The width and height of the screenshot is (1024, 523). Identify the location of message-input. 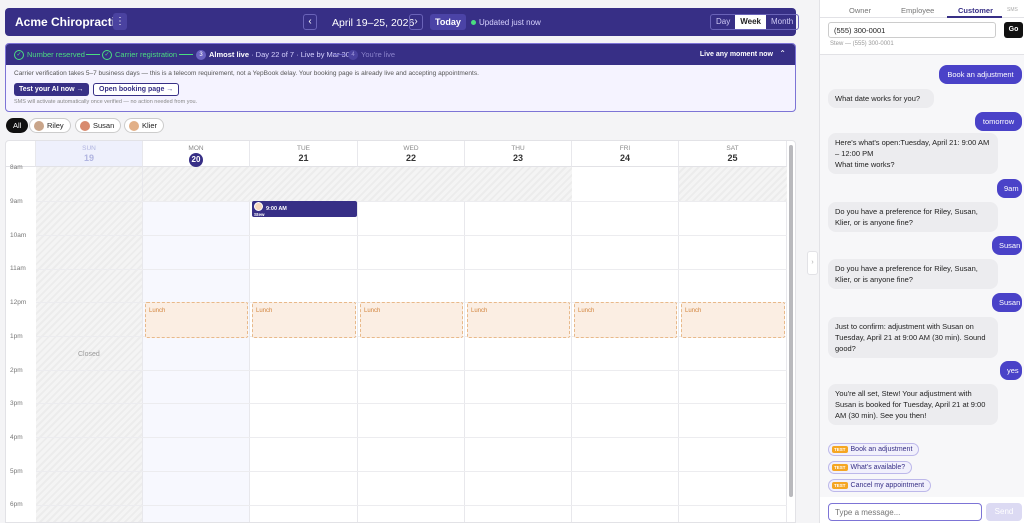
(905, 512).